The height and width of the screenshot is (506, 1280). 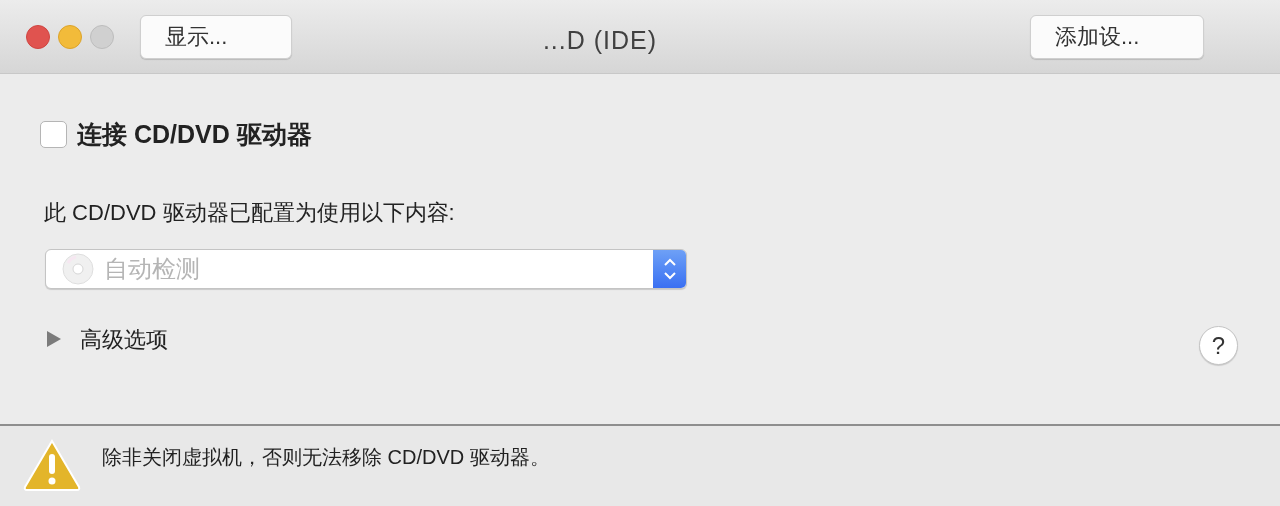 I want to click on connect-label: 连接 CD/DVD 驱动器, so click(x=194, y=134).